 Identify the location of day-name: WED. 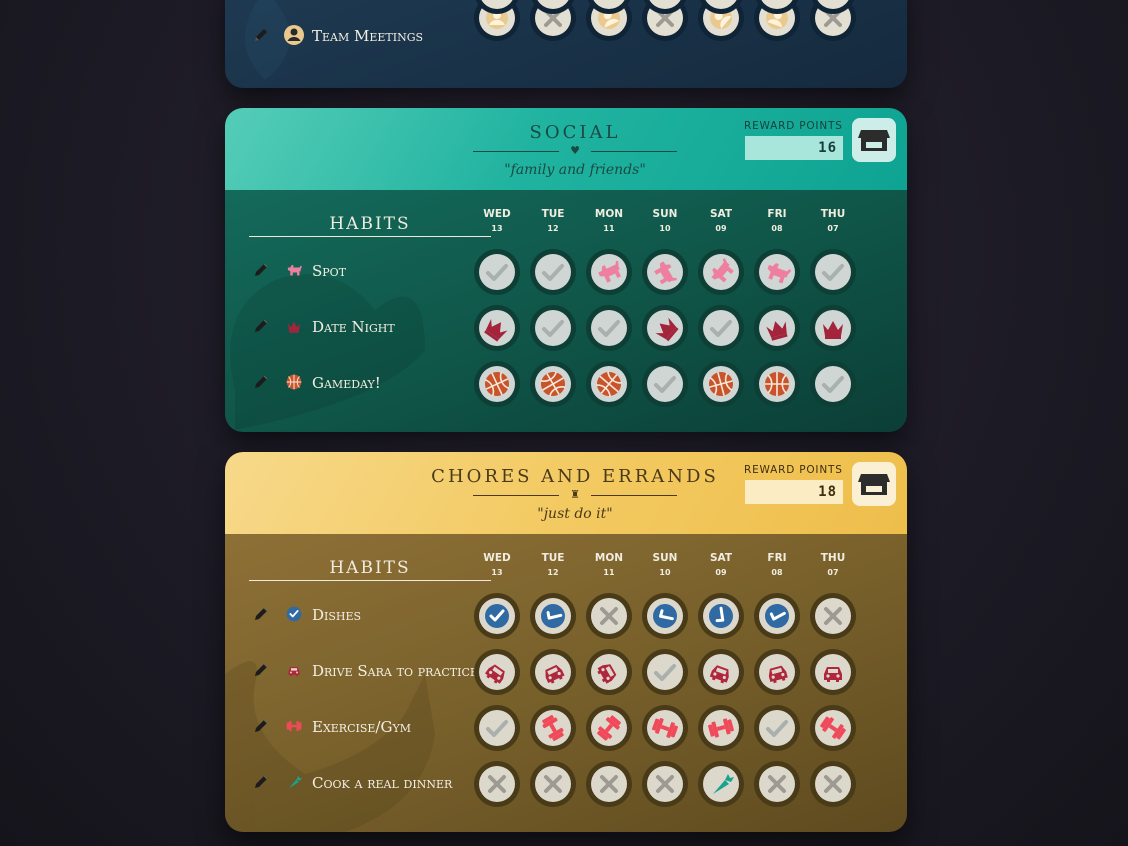
(497, 214).